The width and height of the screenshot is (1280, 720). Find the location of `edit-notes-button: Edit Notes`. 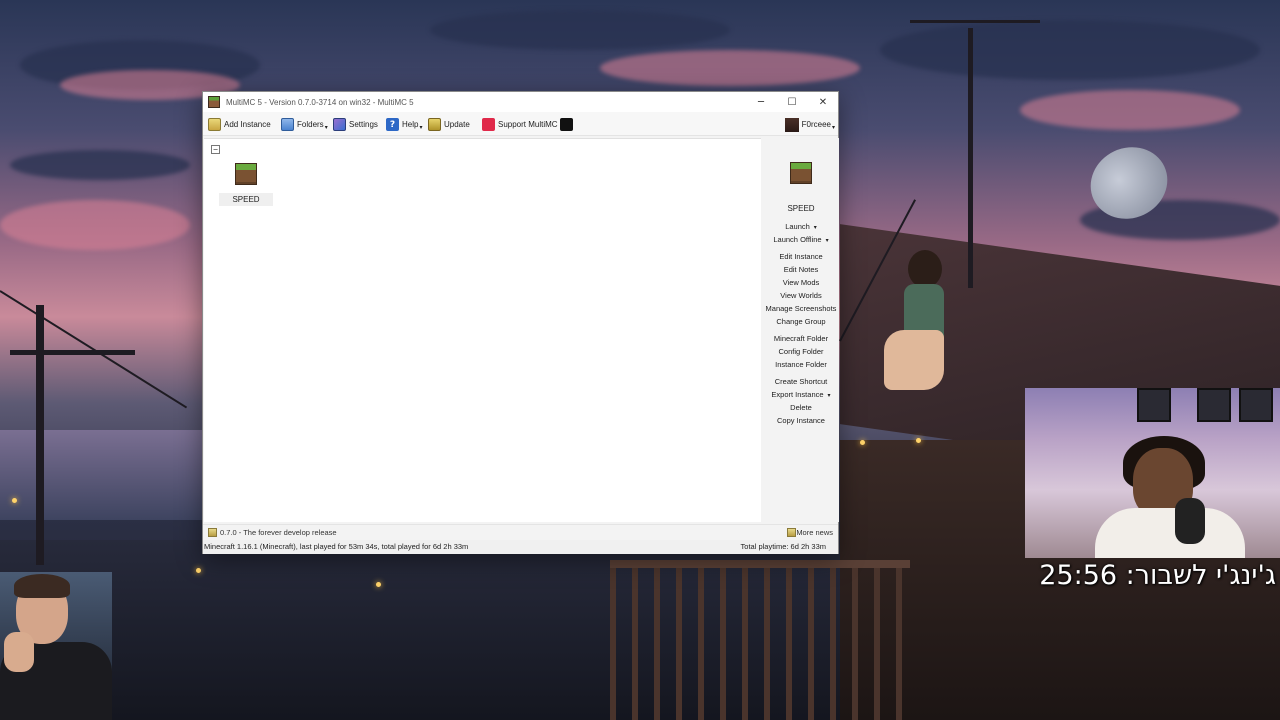

edit-notes-button: Edit Notes is located at coordinates (801, 270).